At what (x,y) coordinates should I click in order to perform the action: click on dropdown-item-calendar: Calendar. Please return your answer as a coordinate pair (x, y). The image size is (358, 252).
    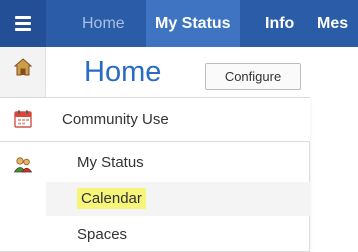
    Looking at the image, I should click on (178, 199).